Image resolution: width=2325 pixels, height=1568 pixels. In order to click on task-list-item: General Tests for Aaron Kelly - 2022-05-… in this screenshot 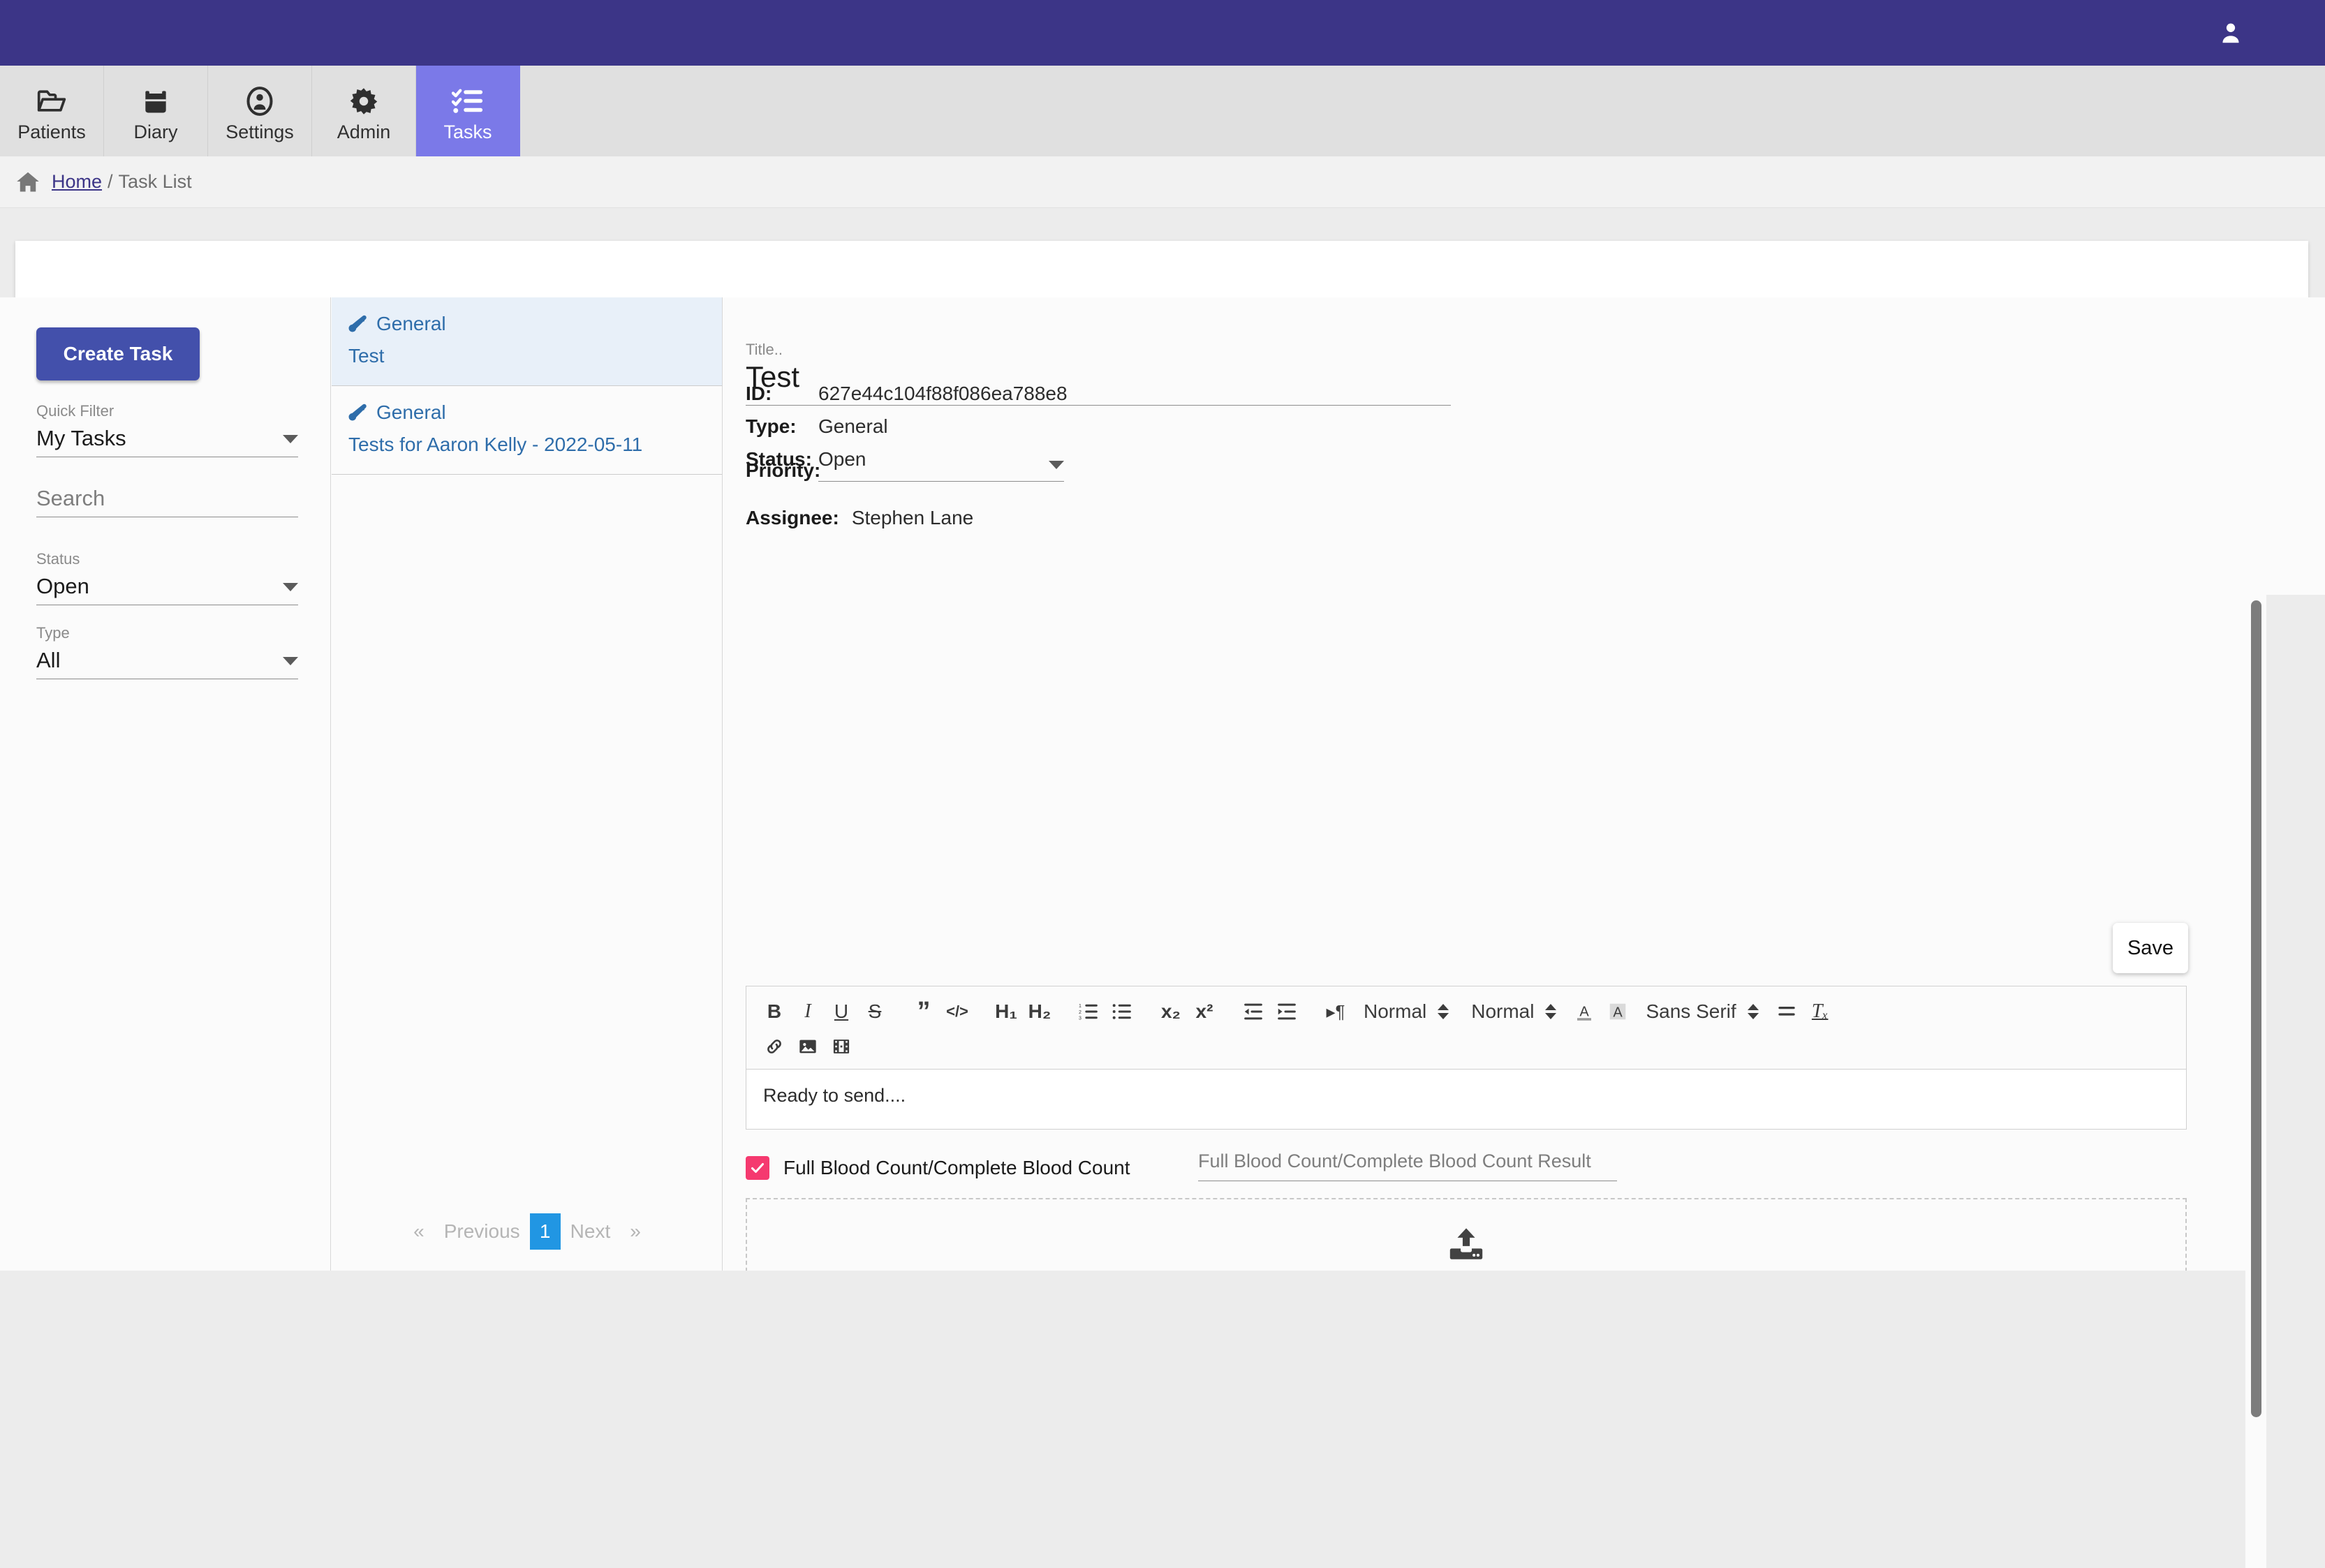, I will do `click(527, 431)`.